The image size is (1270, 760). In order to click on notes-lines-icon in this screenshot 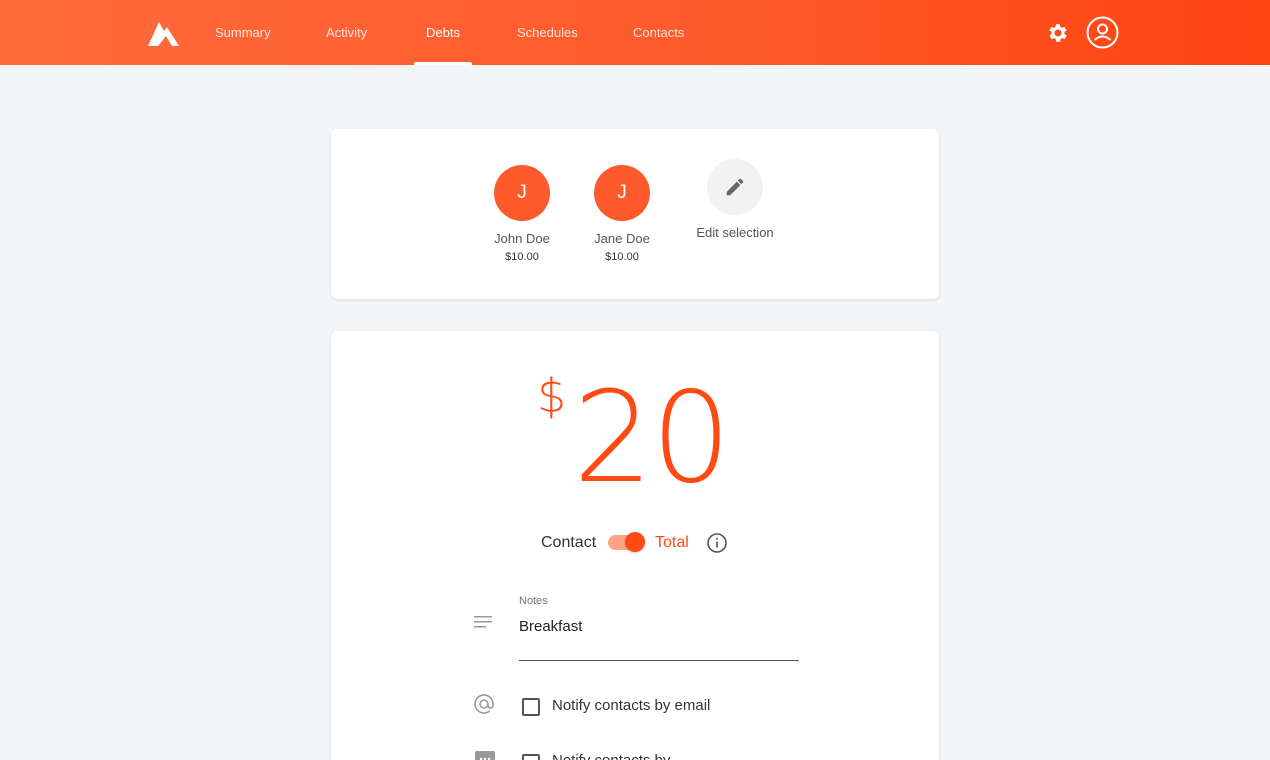, I will do `click(483, 622)`.